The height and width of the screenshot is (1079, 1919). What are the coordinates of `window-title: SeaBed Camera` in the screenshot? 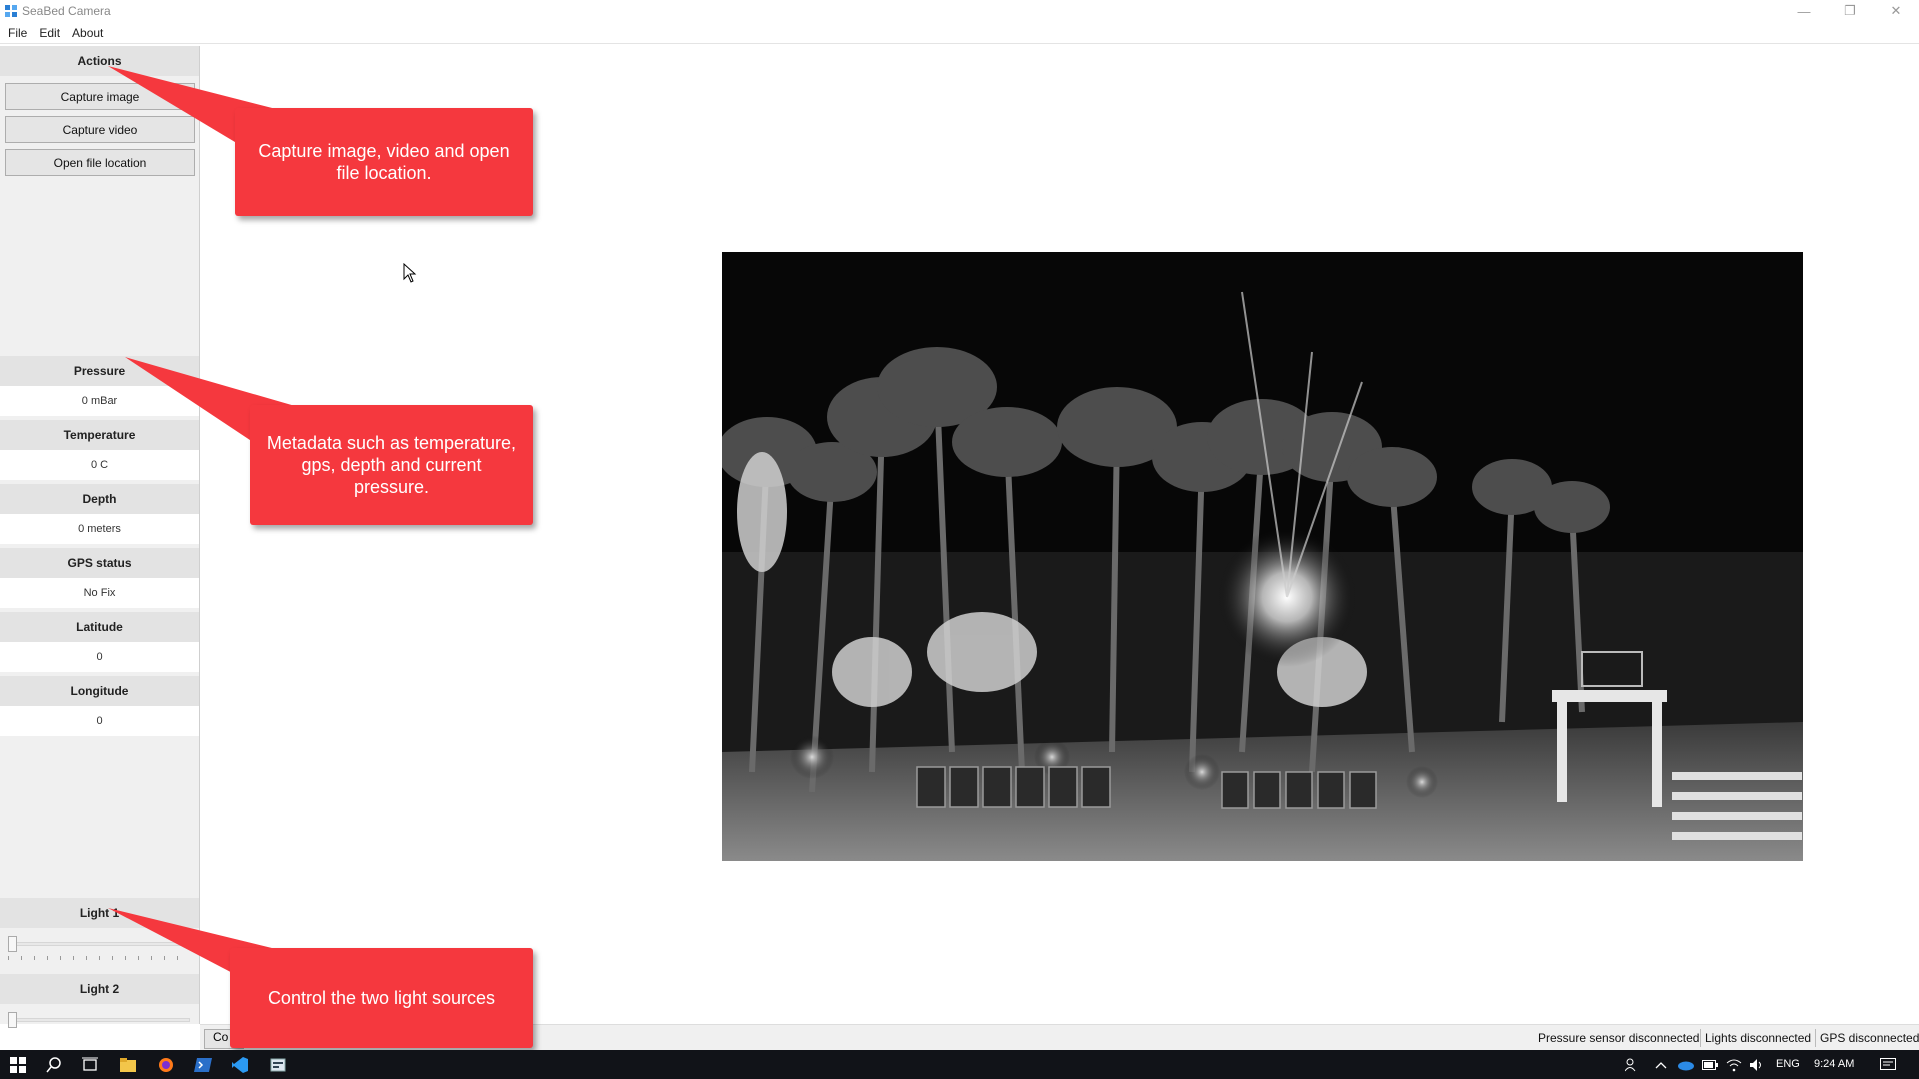 It's located at (66, 11).